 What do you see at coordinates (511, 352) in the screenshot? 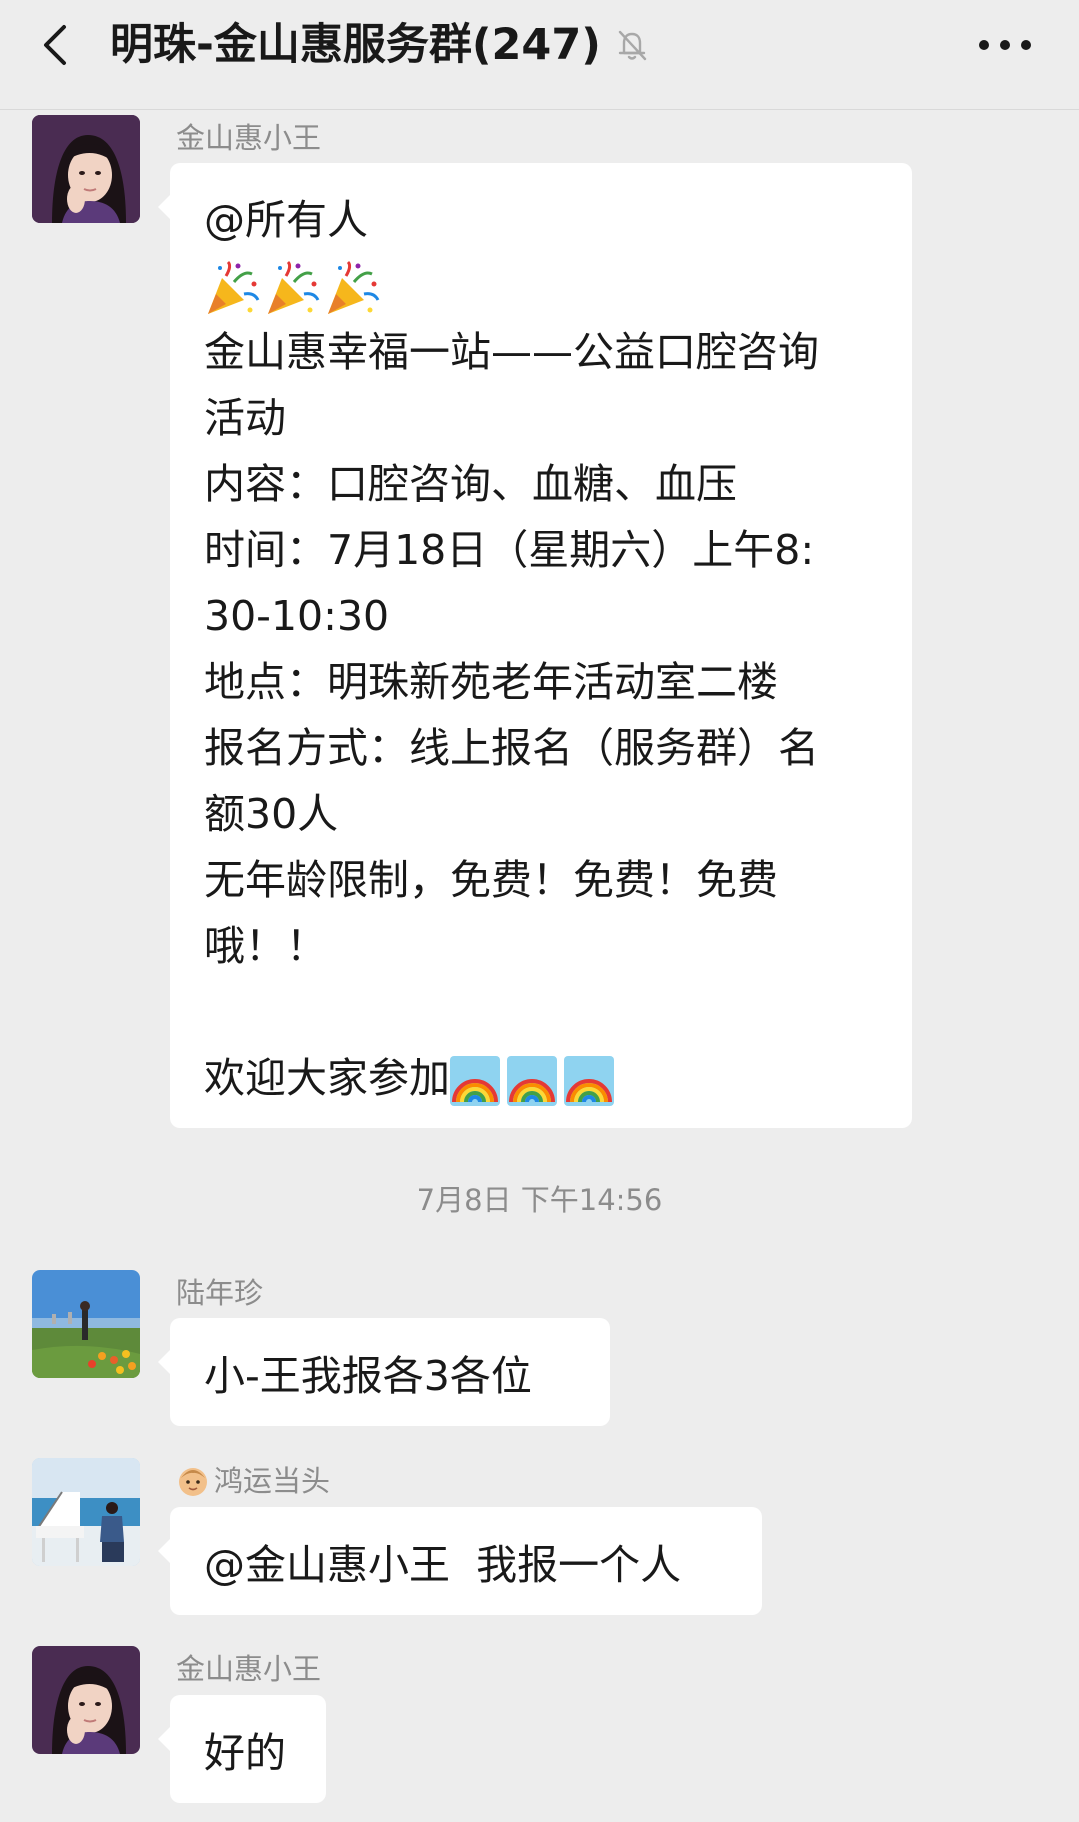
I see `message-line: 金山惠幸福一站——公益口腔咨询` at bounding box center [511, 352].